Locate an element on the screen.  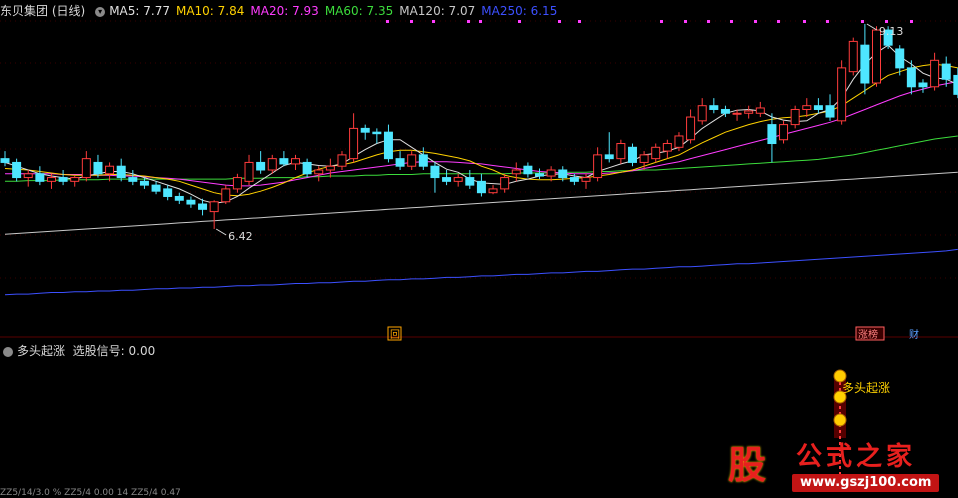
ma120-label: MA120: 7.07 is located at coordinates (437, 11).